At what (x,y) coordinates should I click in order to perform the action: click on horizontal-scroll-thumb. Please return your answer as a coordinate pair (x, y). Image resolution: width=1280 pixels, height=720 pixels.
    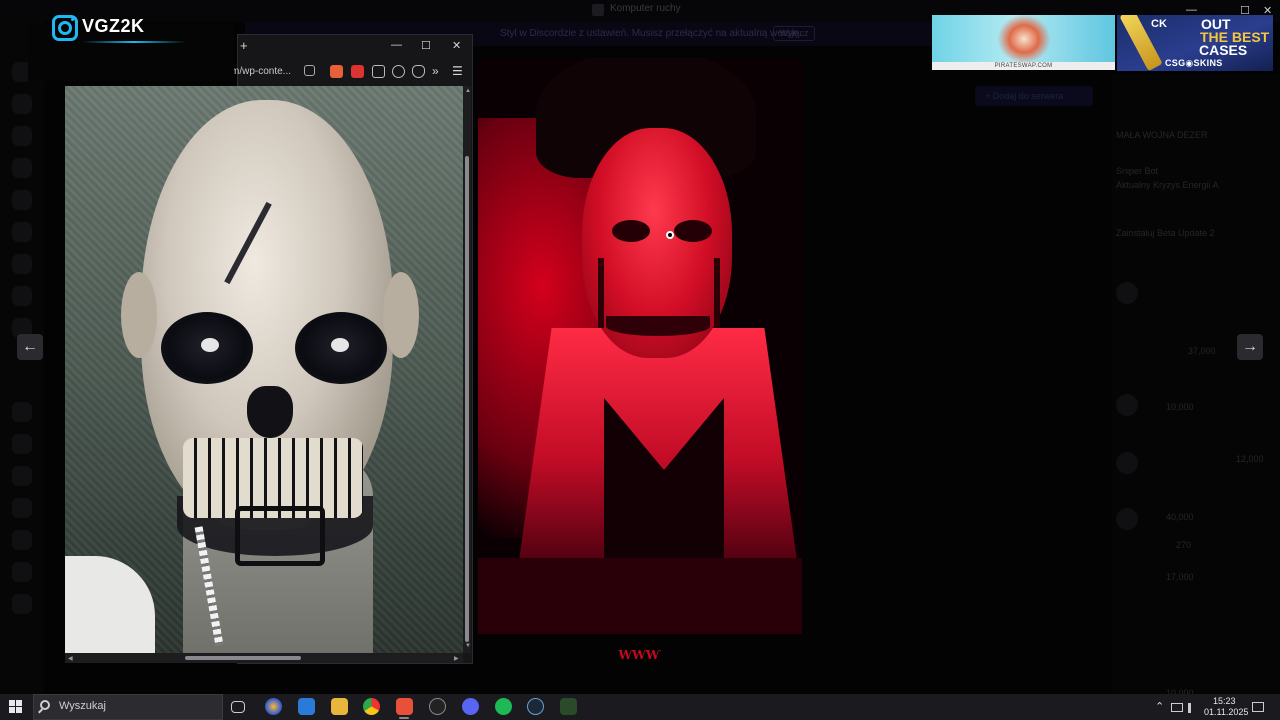
    Looking at the image, I should click on (243, 658).